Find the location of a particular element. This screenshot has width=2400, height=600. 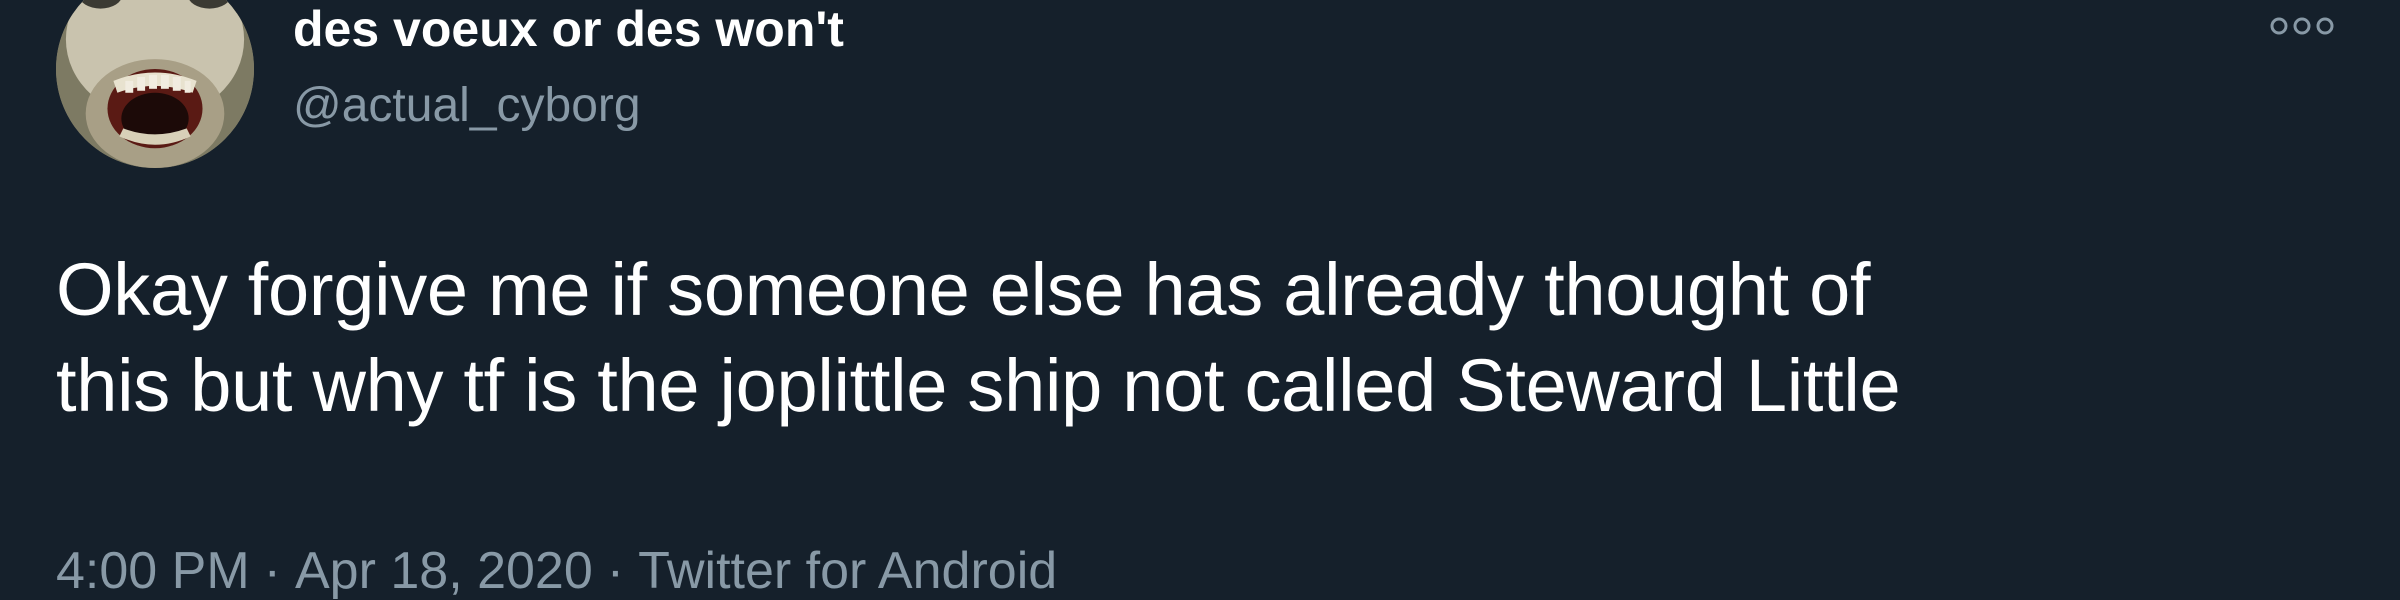

profile-photo-icon is located at coordinates (155, 84).